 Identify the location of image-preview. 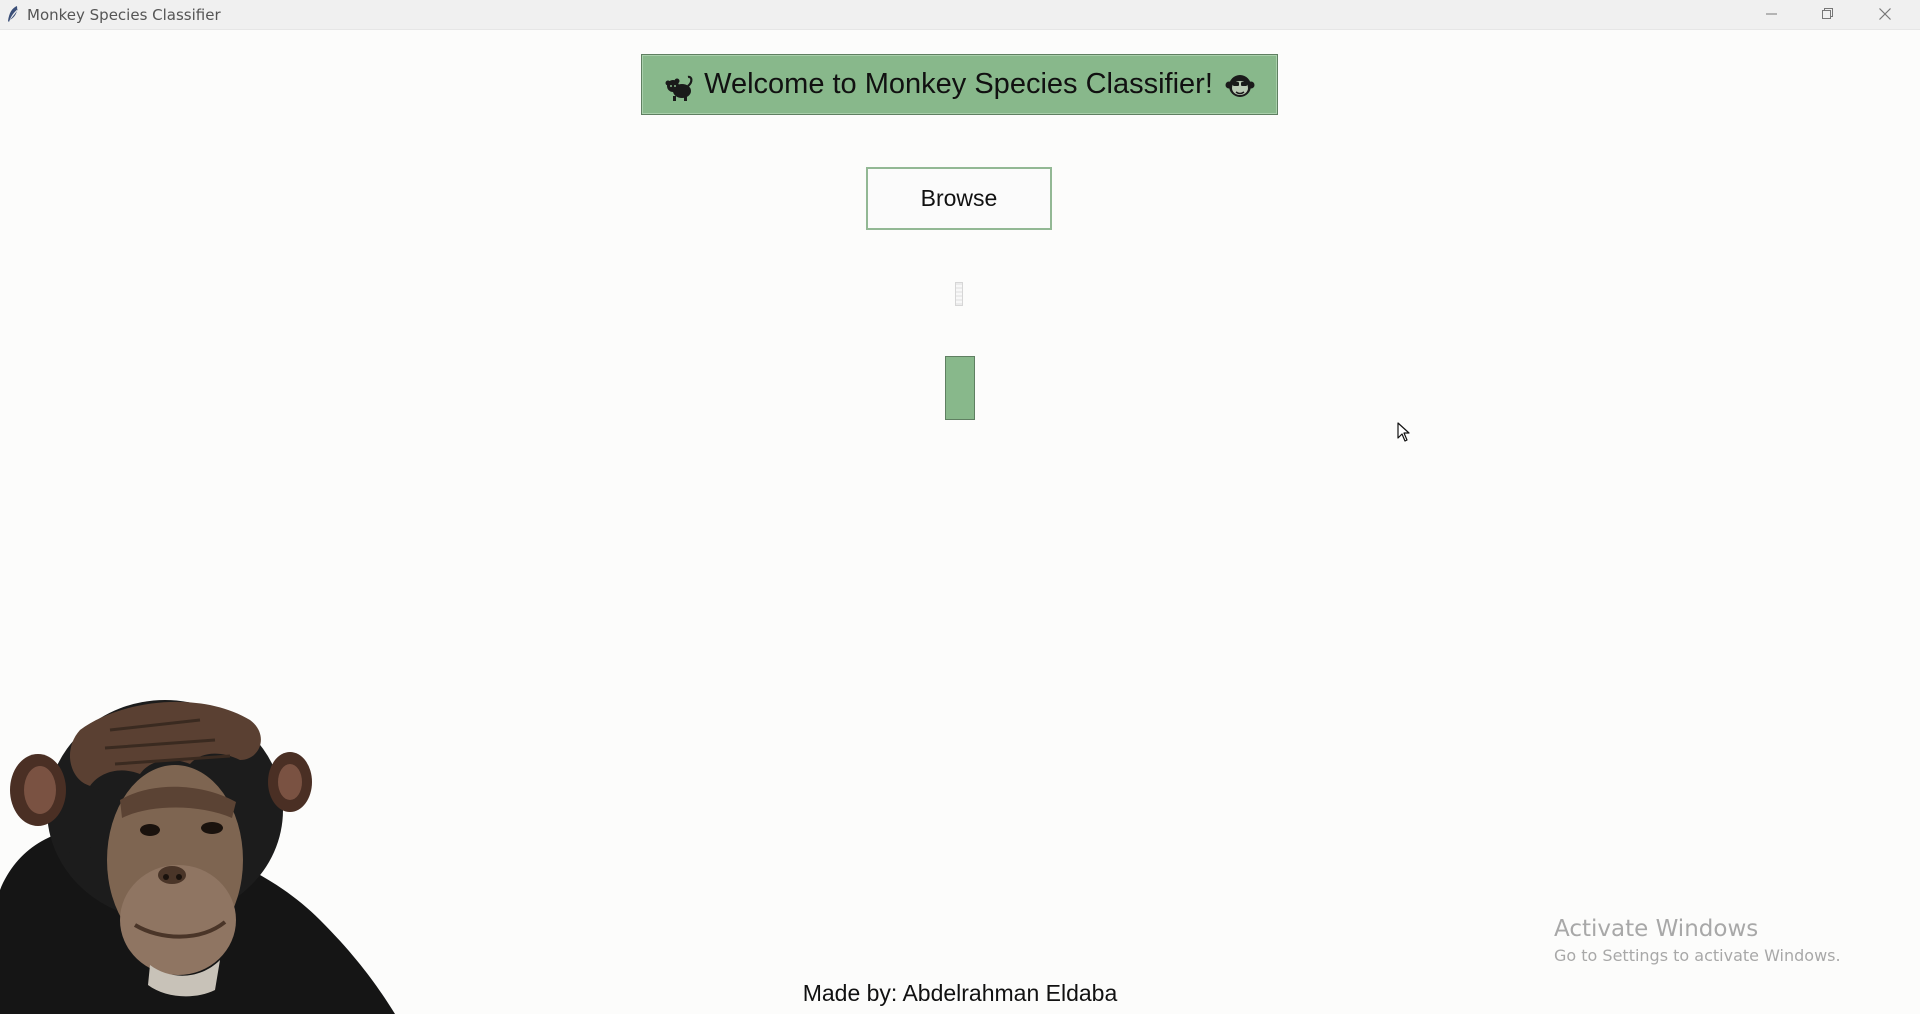
(959, 294).